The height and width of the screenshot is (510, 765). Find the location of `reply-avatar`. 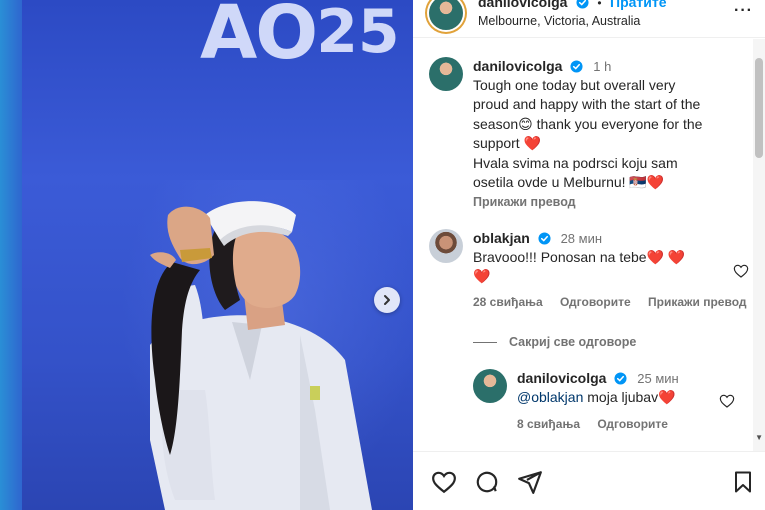

reply-avatar is located at coordinates (490, 386).